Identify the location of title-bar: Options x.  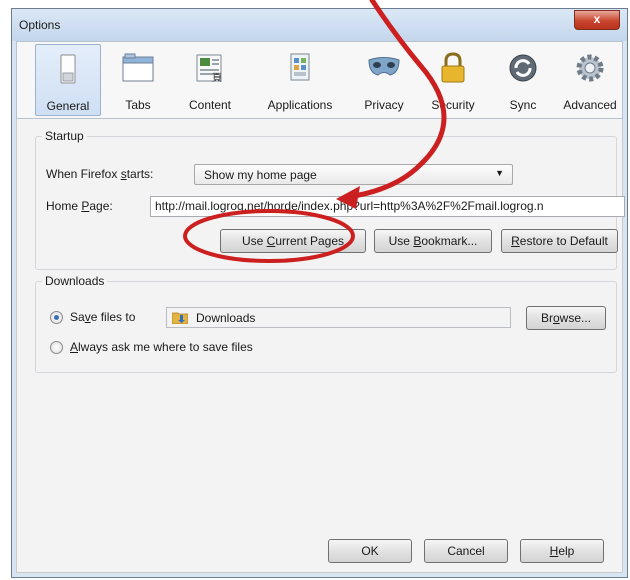
(319, 25).